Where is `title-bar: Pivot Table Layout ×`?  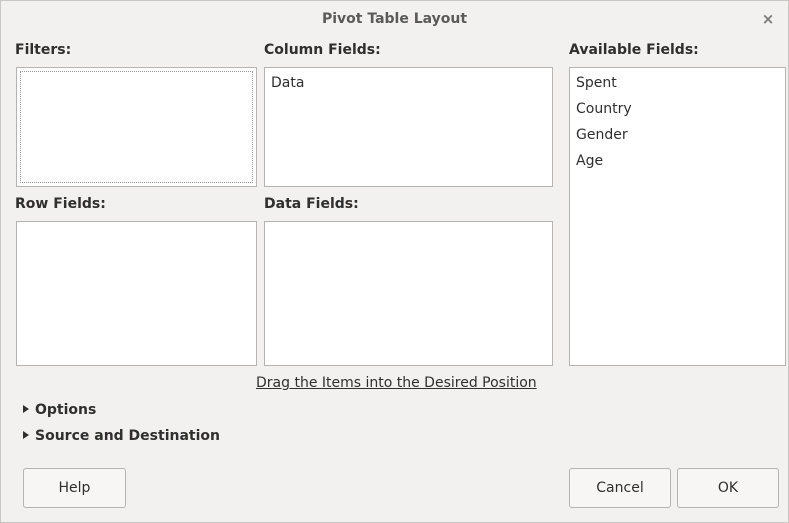 title-bar: Pivot Table Layout × is located at coordinates (394, 20).